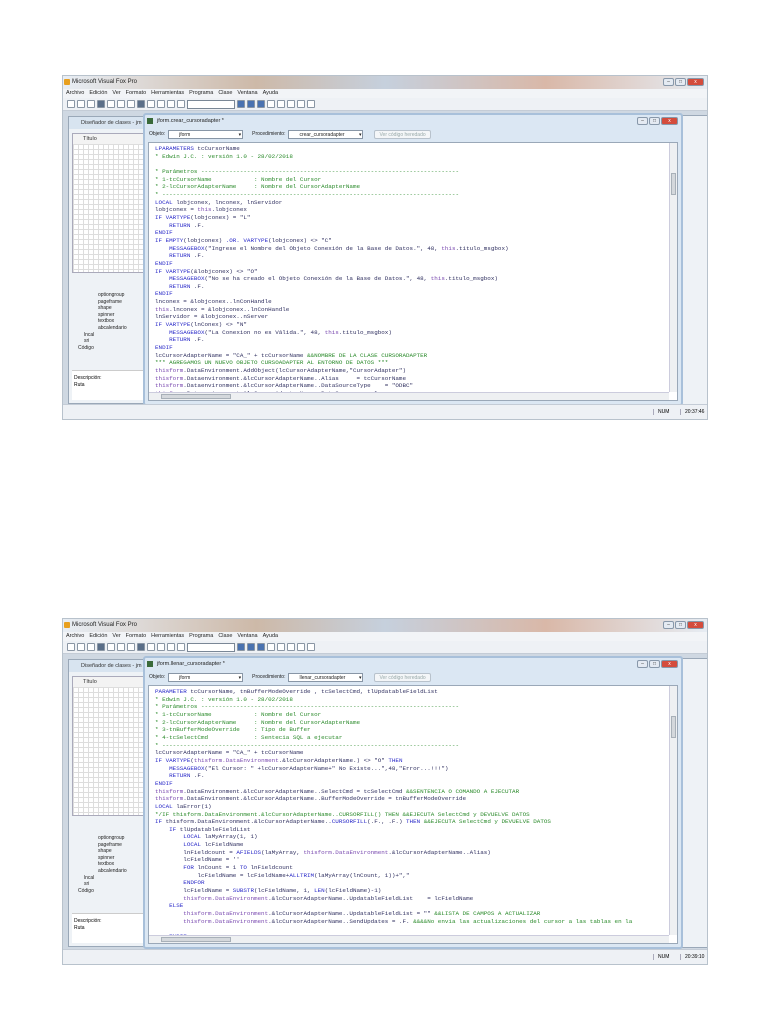 The image size is (768, 1024). What do you see at coordinates (71, 647) in the screenshot?
I see `new-button` at bounding box center [71, 647].